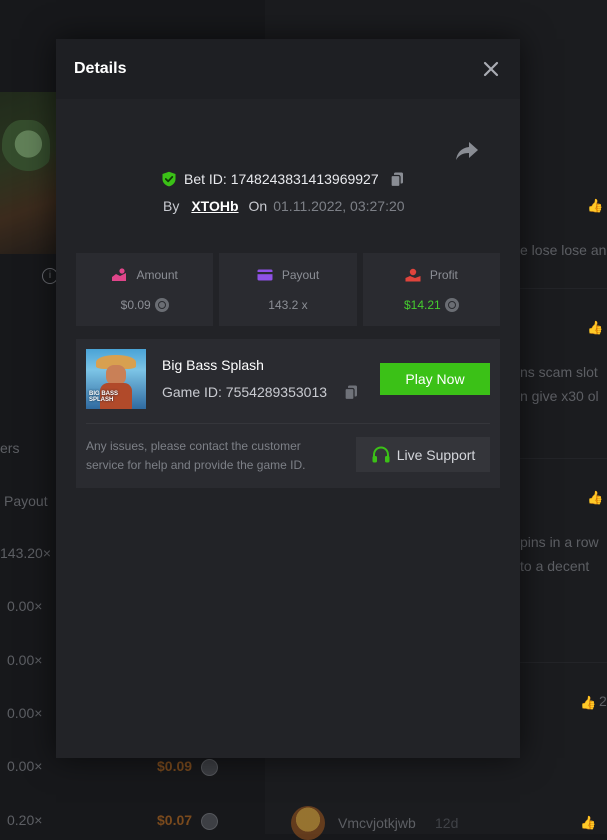 This screenshot has width=607, height=840. I want to click on share-icon, so click(467, 151).